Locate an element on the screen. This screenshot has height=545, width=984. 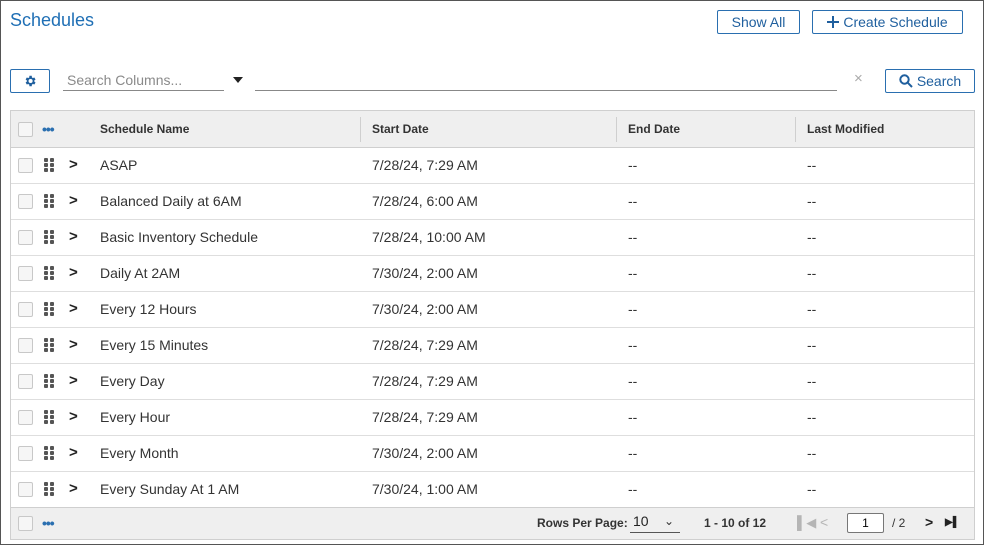
column-header-schedule-name: Schedule Name is located at coordinates (144, 129).